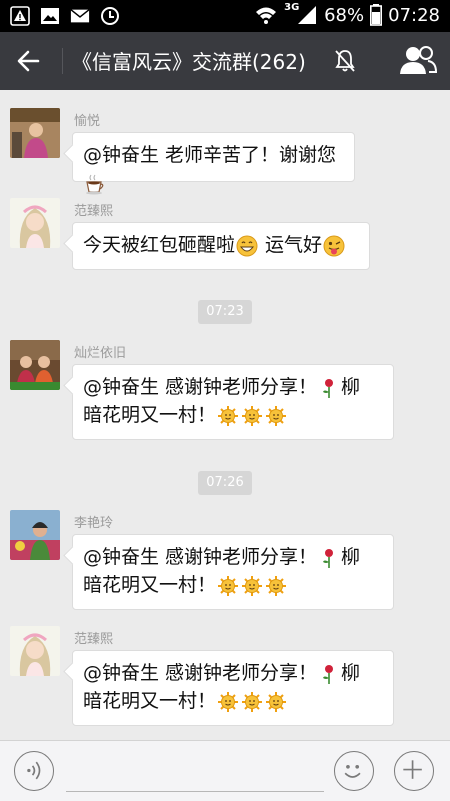 The height and width of the screenshot is (801, 450). Describe the element at coordinates (334, 245) in the screenshot. I see `tongue-wink-icon` at that location.